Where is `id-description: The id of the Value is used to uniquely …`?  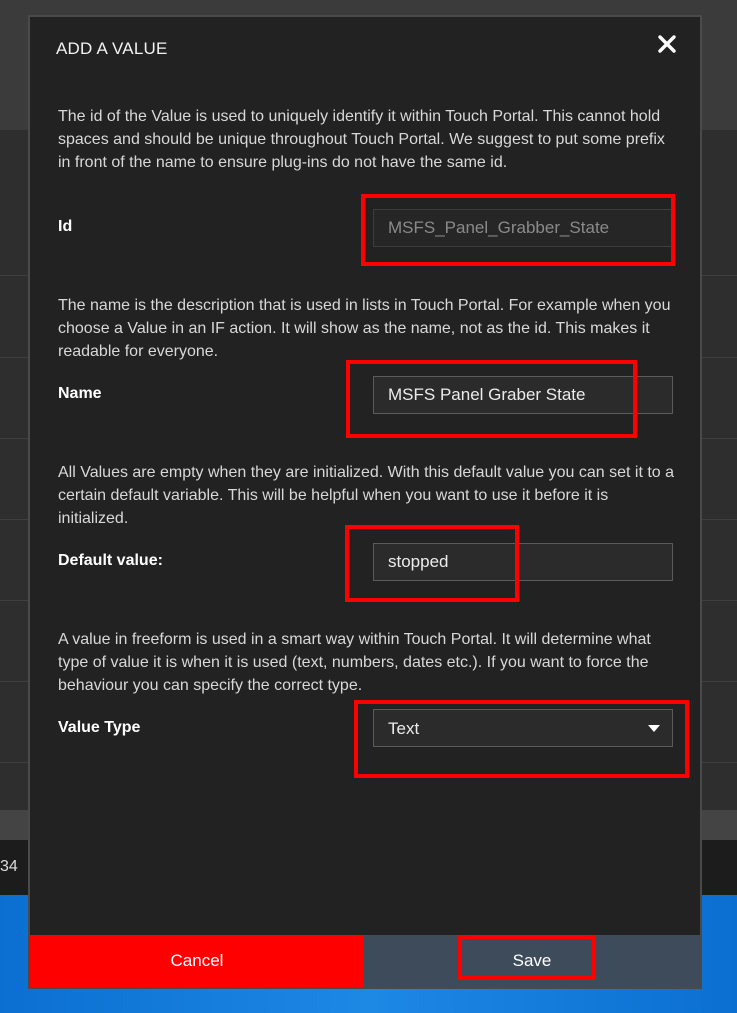
id-description: The id of the Value is used to uniquely … is located at coordinates (361, 139).